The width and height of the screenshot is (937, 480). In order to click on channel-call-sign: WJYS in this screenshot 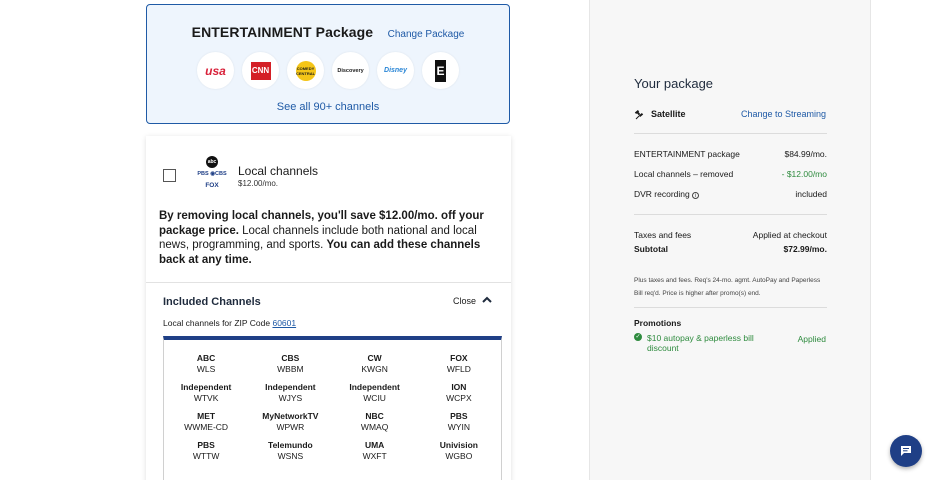, I will do `click(290, 398)`.